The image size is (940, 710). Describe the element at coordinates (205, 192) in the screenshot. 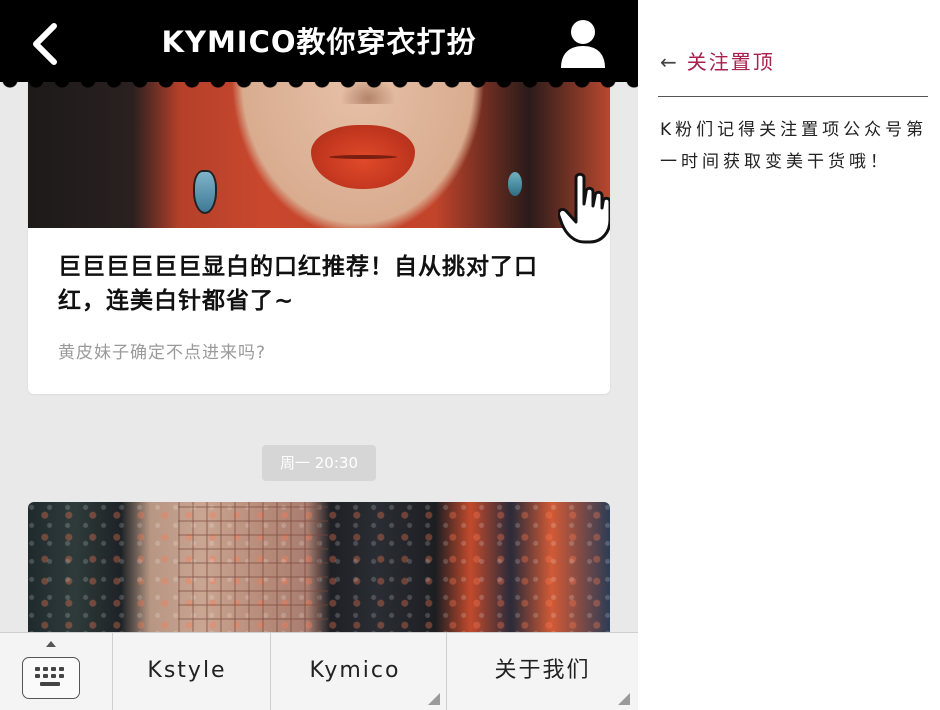

I see `earring-left` at that location.